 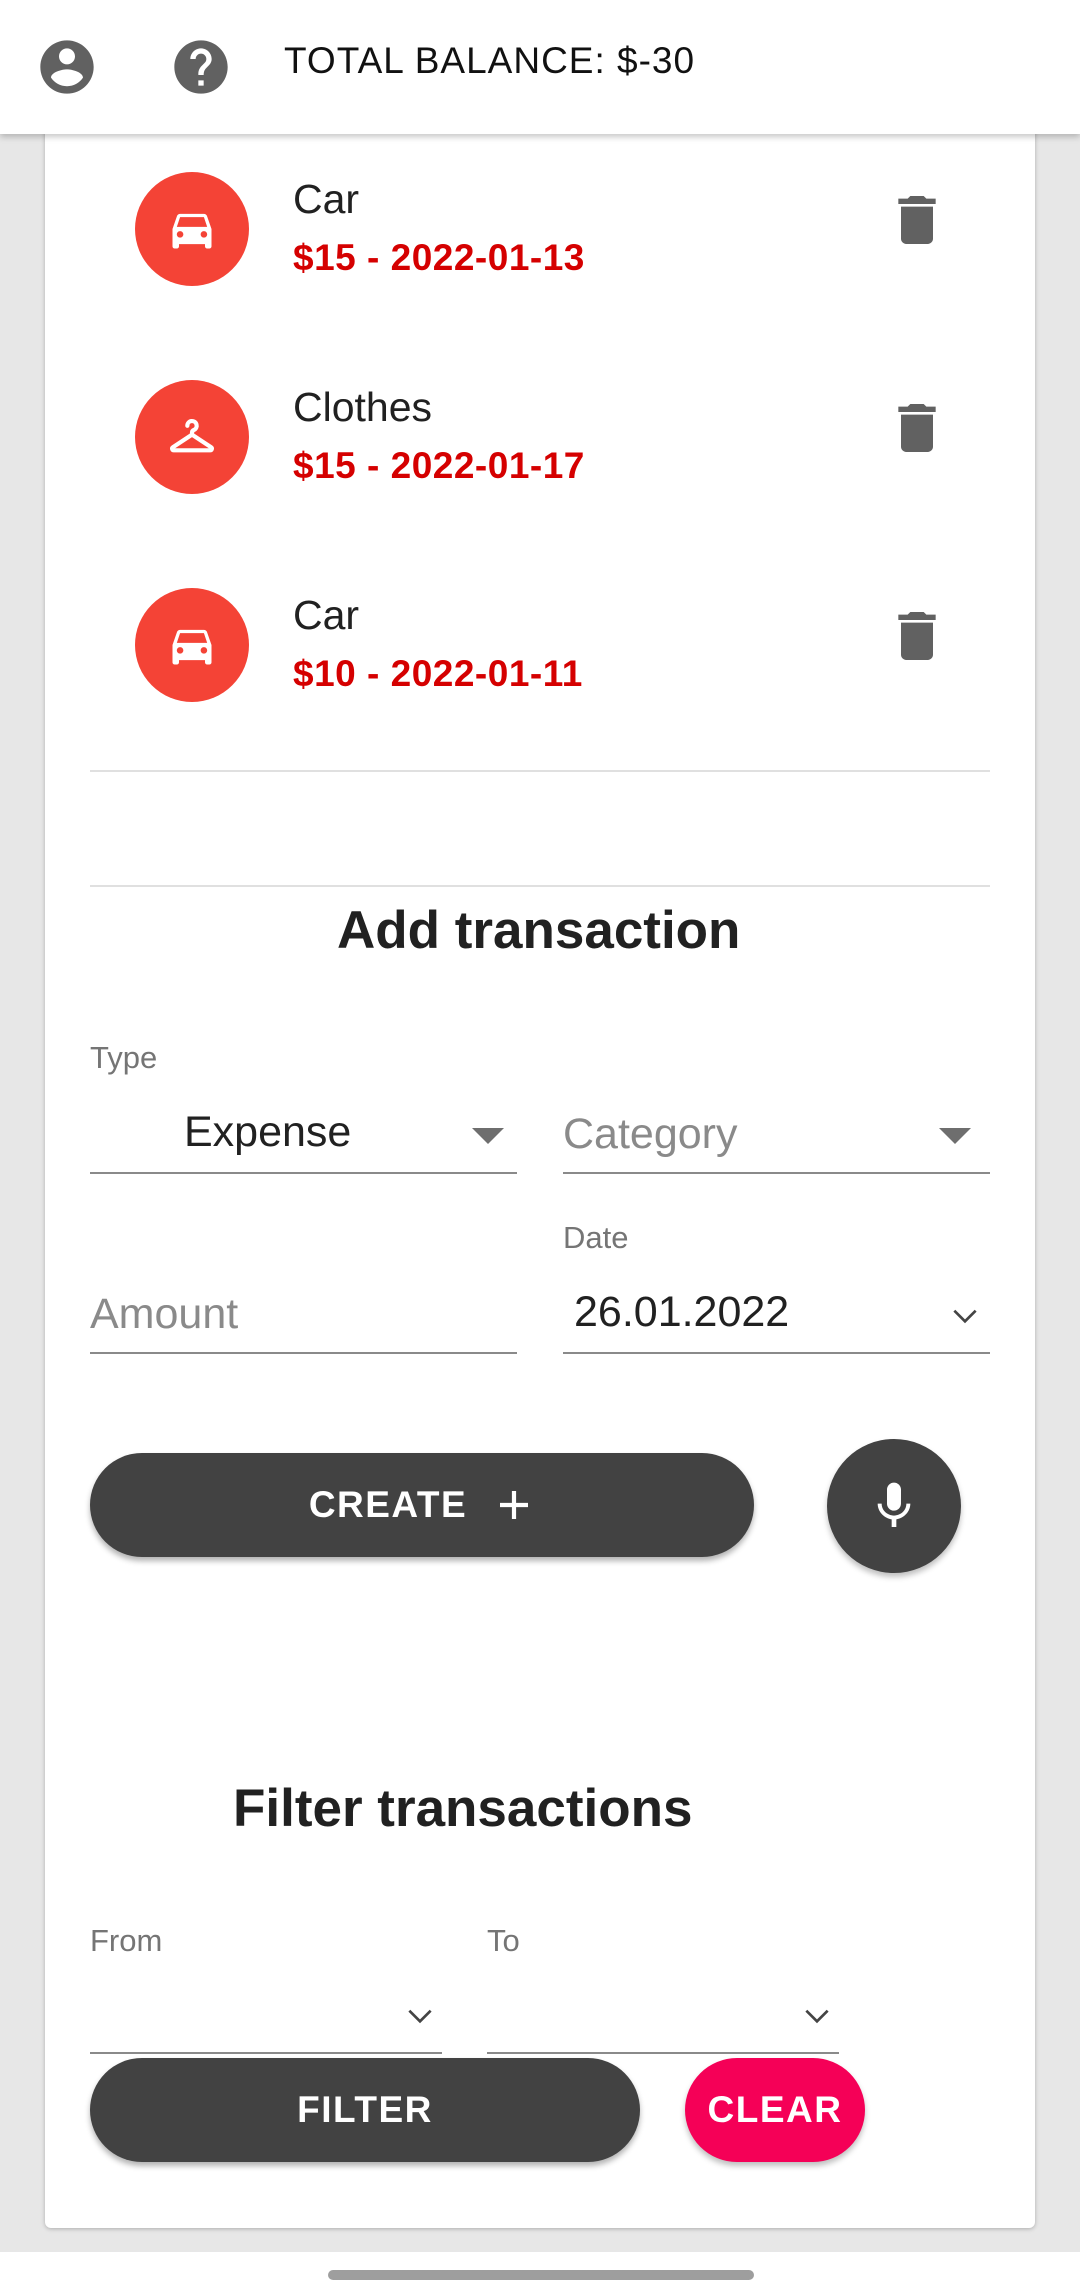 I want to click on type-label: Type, so click(x=124, y=1057).